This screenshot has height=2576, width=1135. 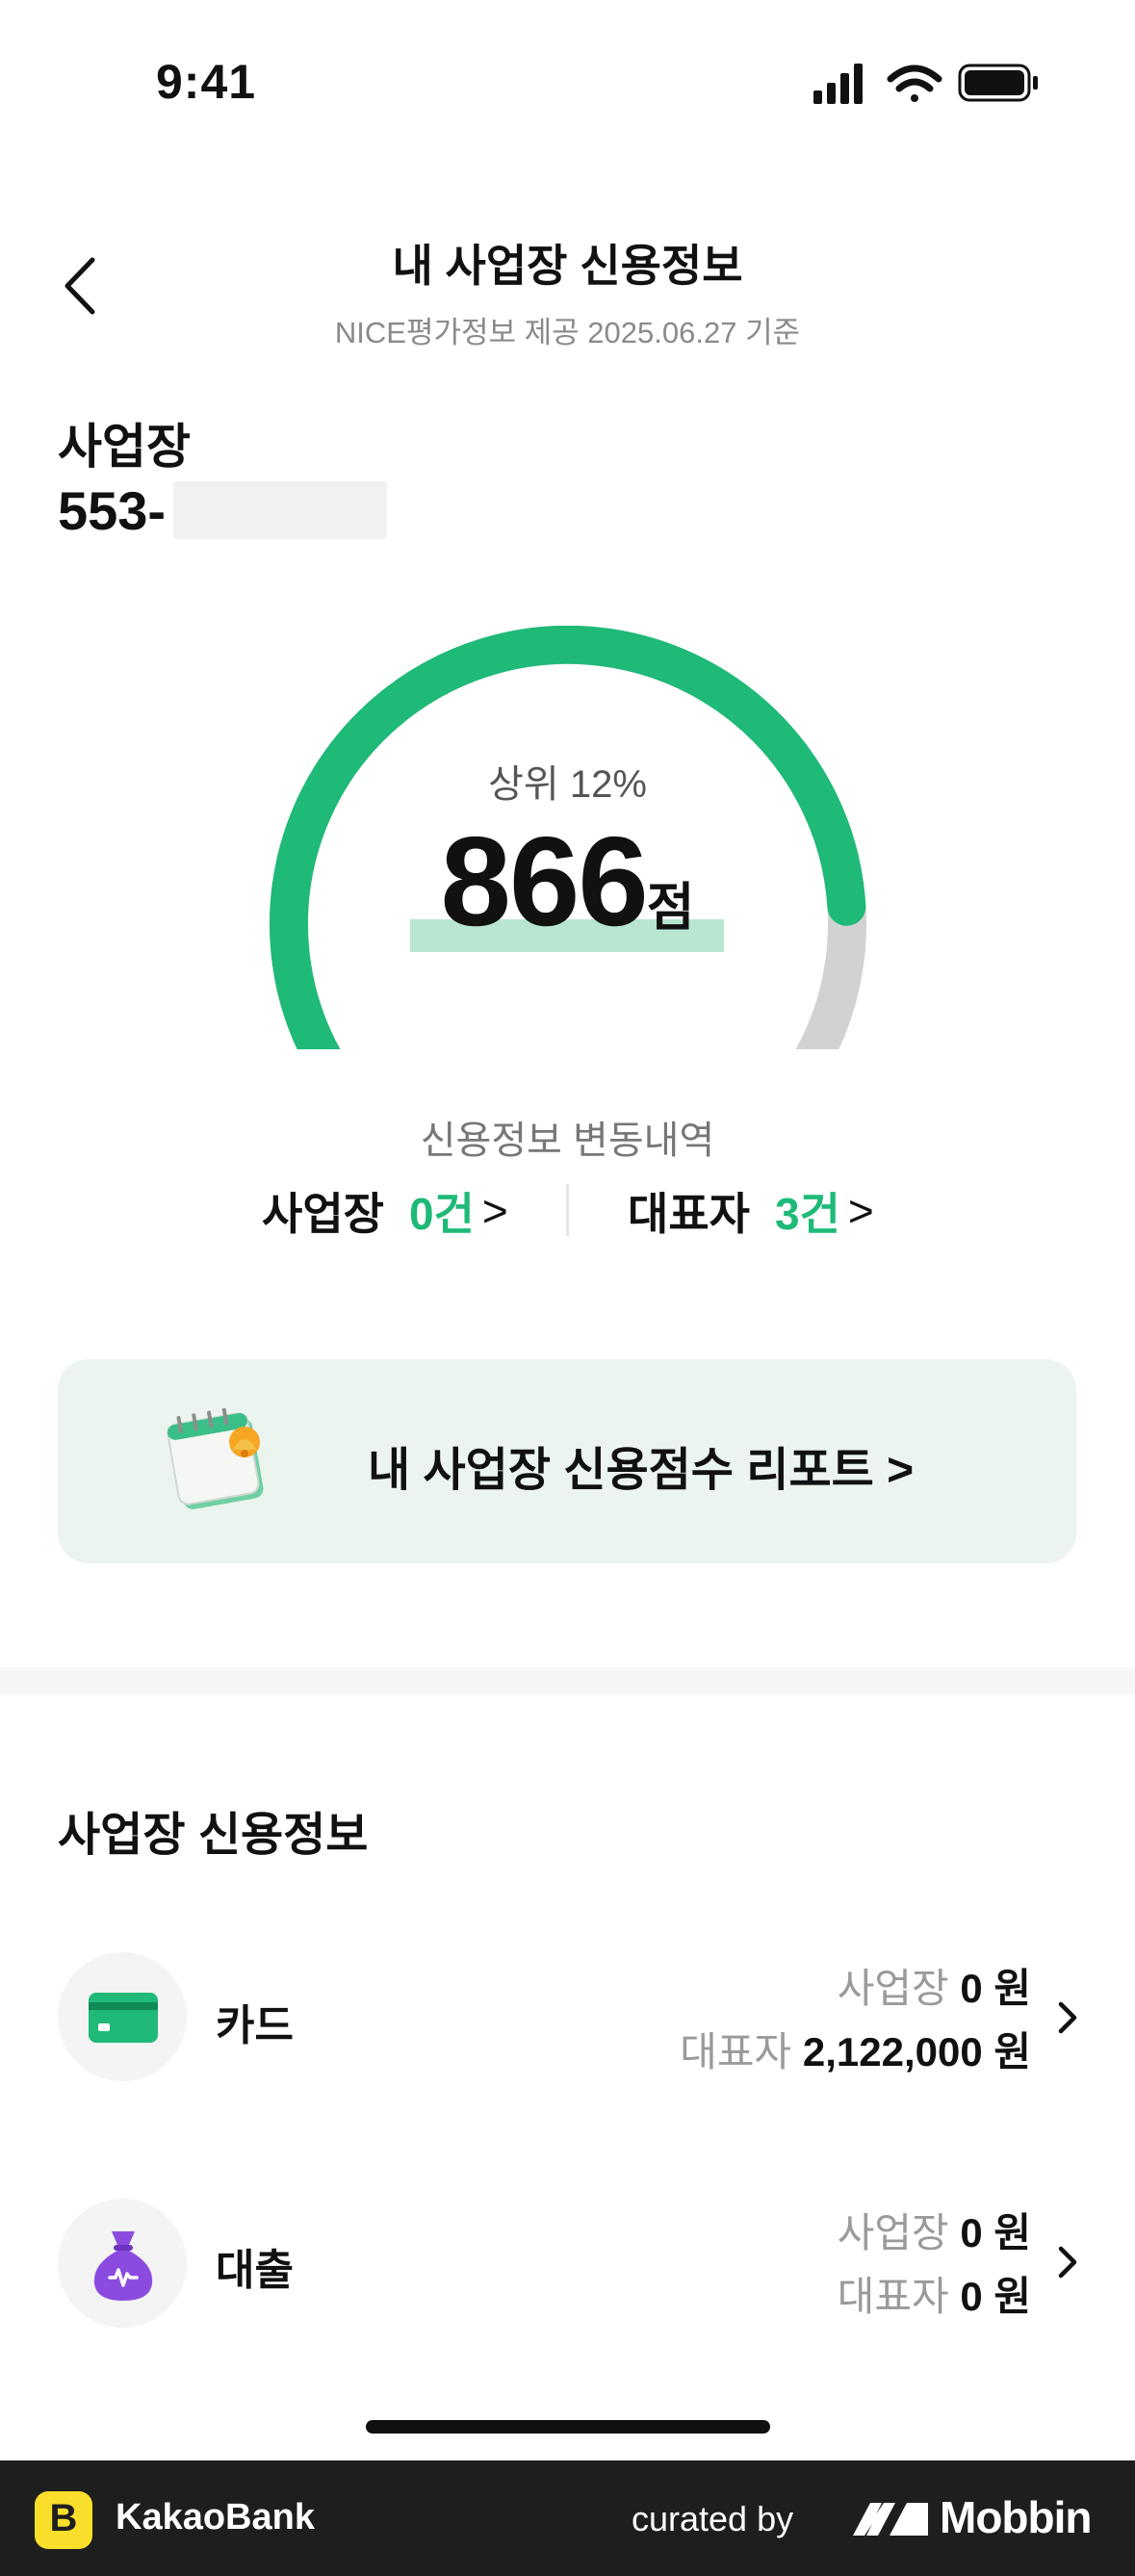 I want to click on score-display: 866점, so click(x=567, y=881).